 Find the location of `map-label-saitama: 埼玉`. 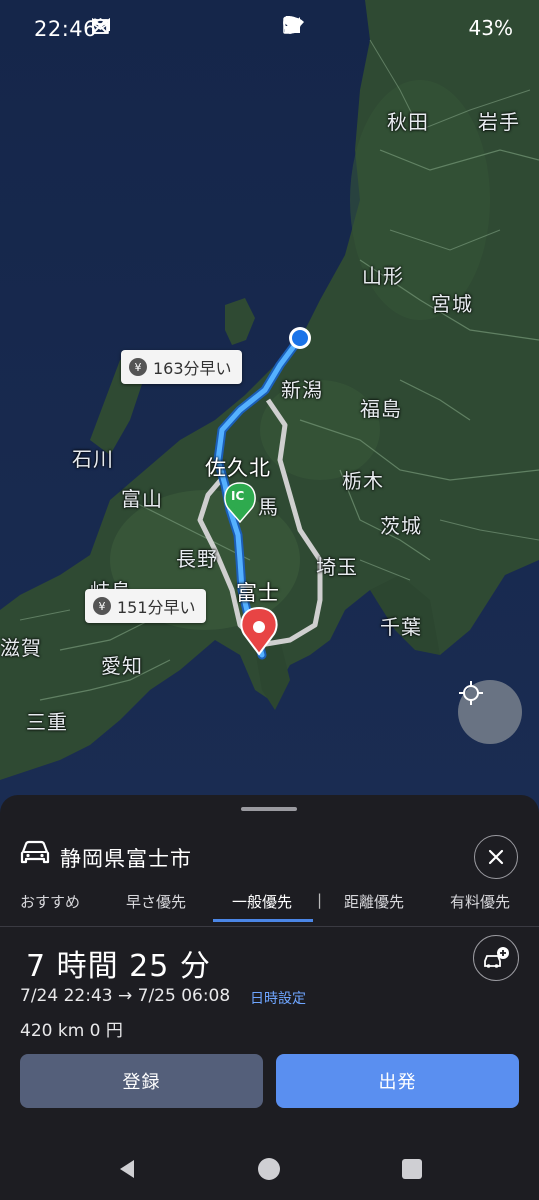

map-label-saitama: 埼玉 is located at coordinates (337, 567).